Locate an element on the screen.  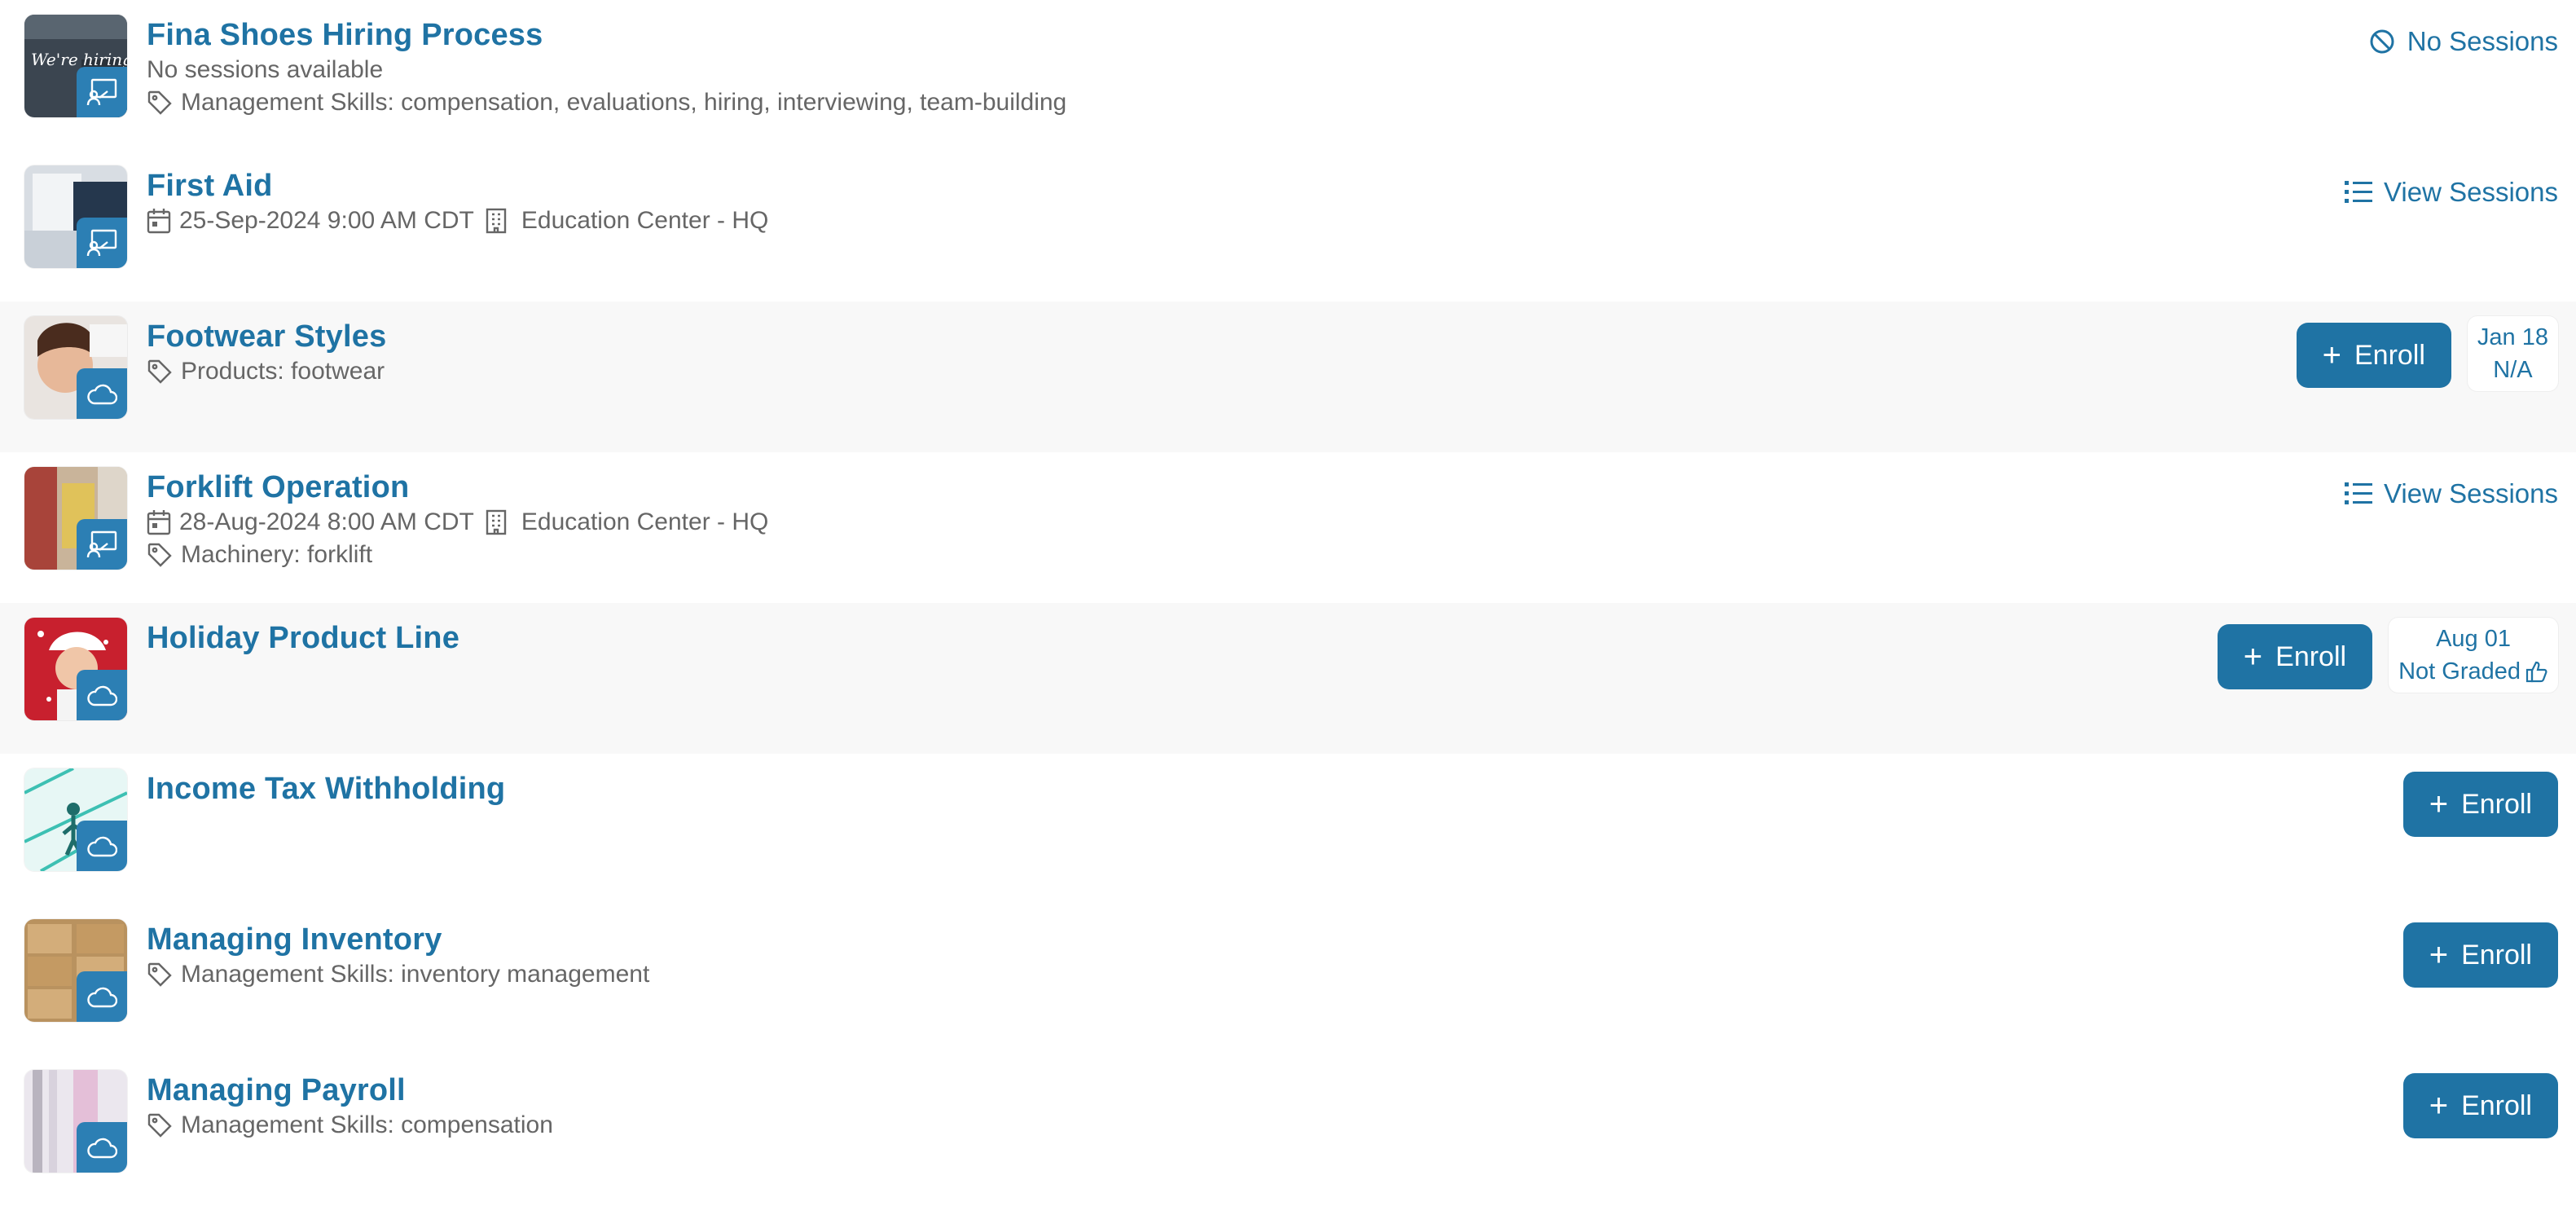
course-actions: + Enroll Jan 18 N/A is located at coordinates (2427, 353).